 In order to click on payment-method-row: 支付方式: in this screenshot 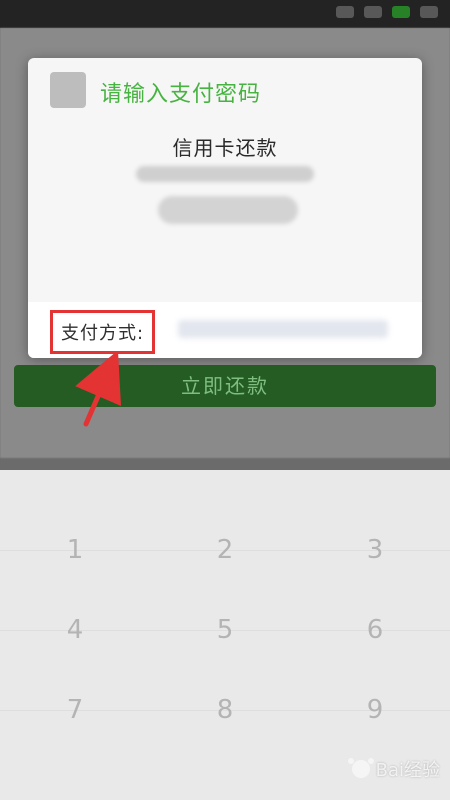, I will do `click(225, 330)`.